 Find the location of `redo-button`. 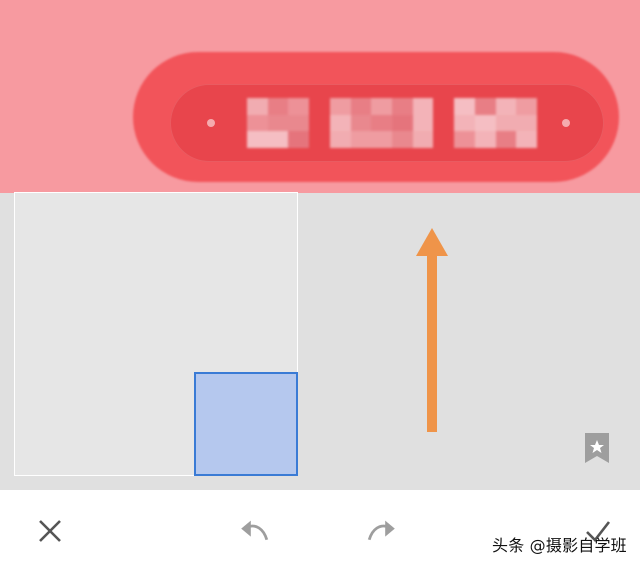

redo-button is located at coordinates (382, 531).